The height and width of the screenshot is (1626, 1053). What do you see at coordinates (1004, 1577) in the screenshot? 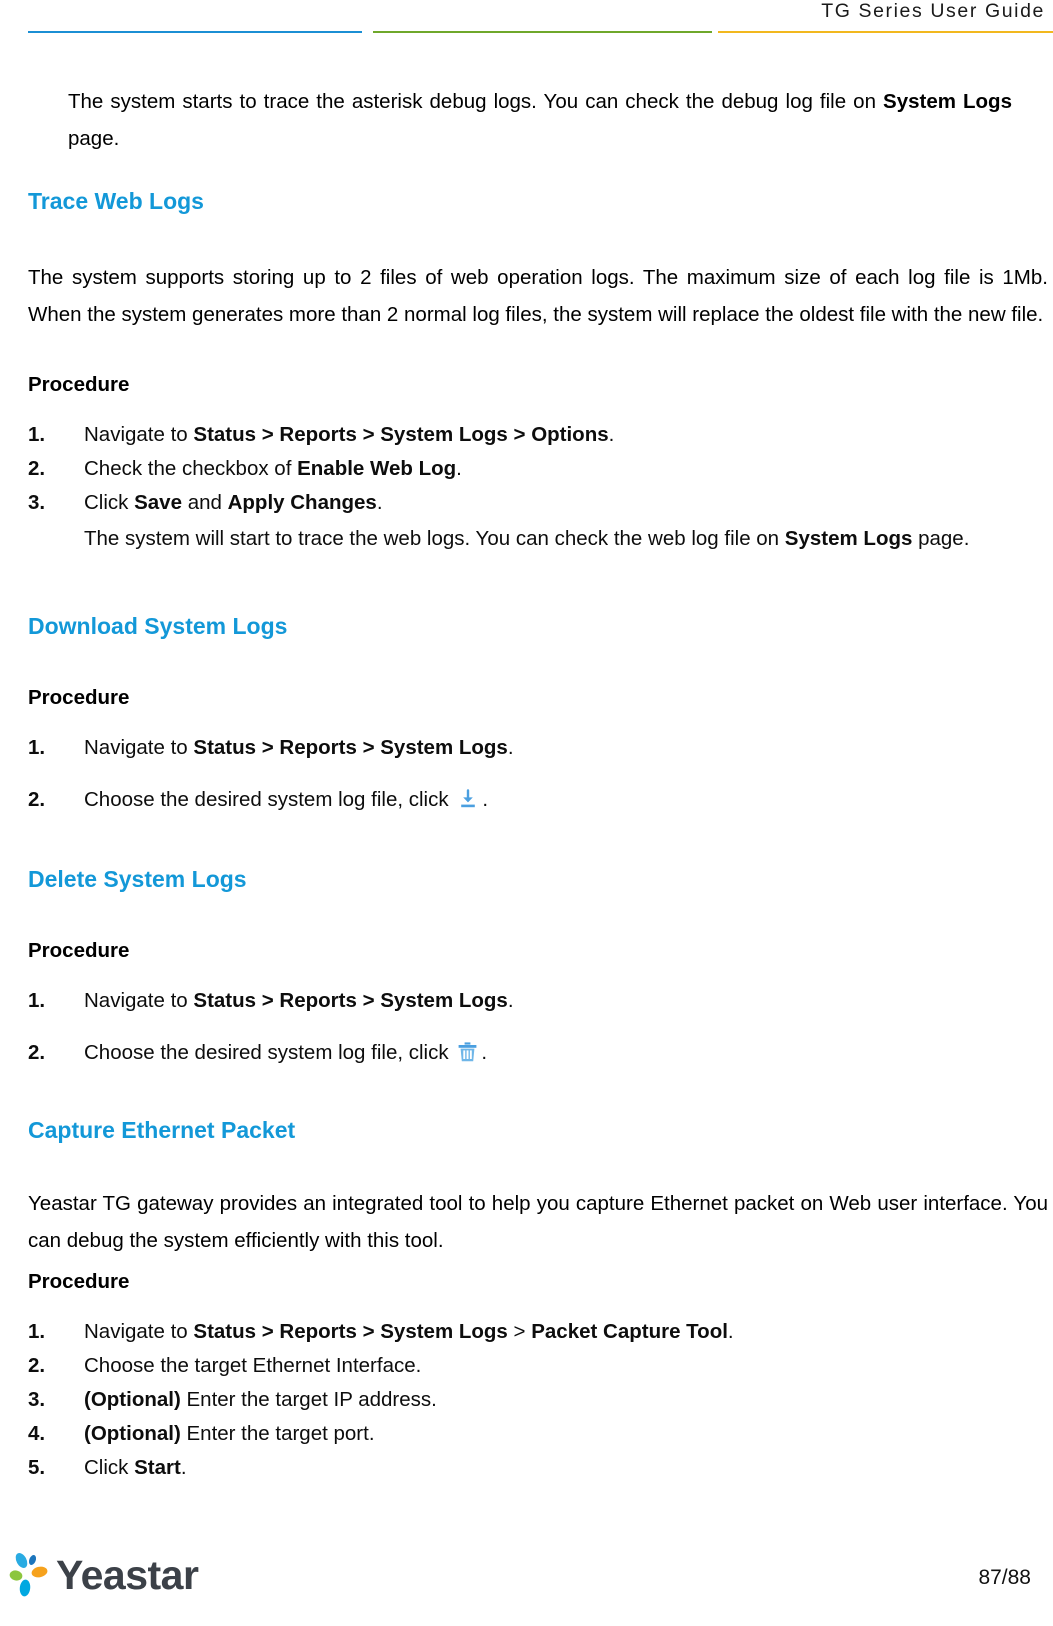
I see `page-number: 87/88` at bounding box center [1004, 1577].